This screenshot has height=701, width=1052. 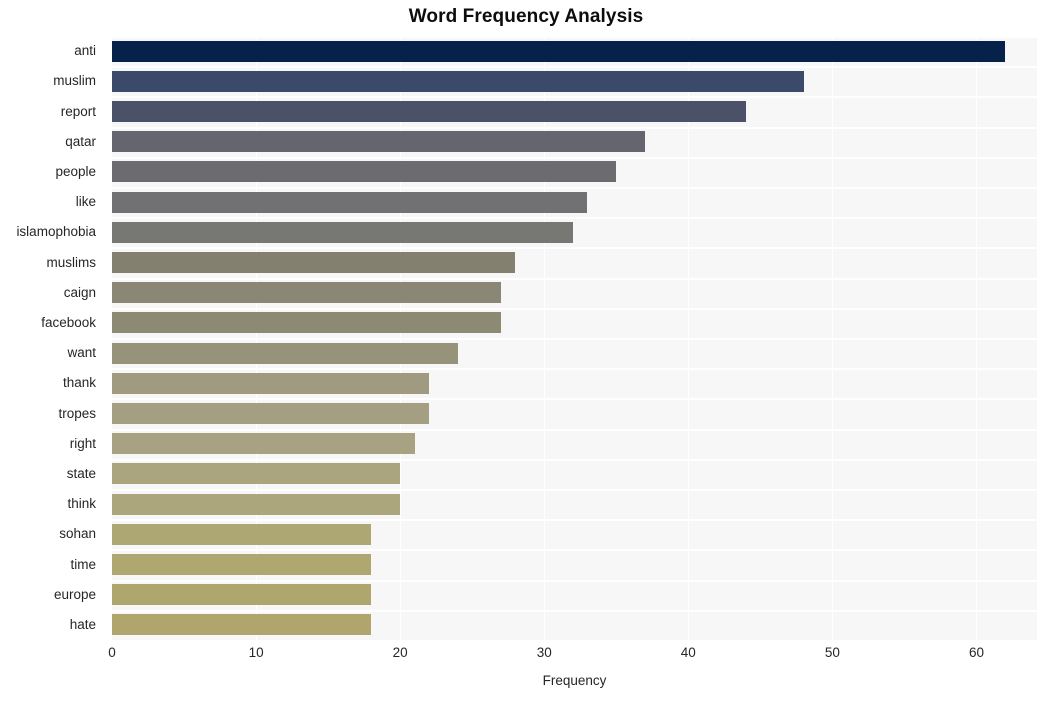 I want to click on y-tick-label: muslims, so click(x=71, y=262).